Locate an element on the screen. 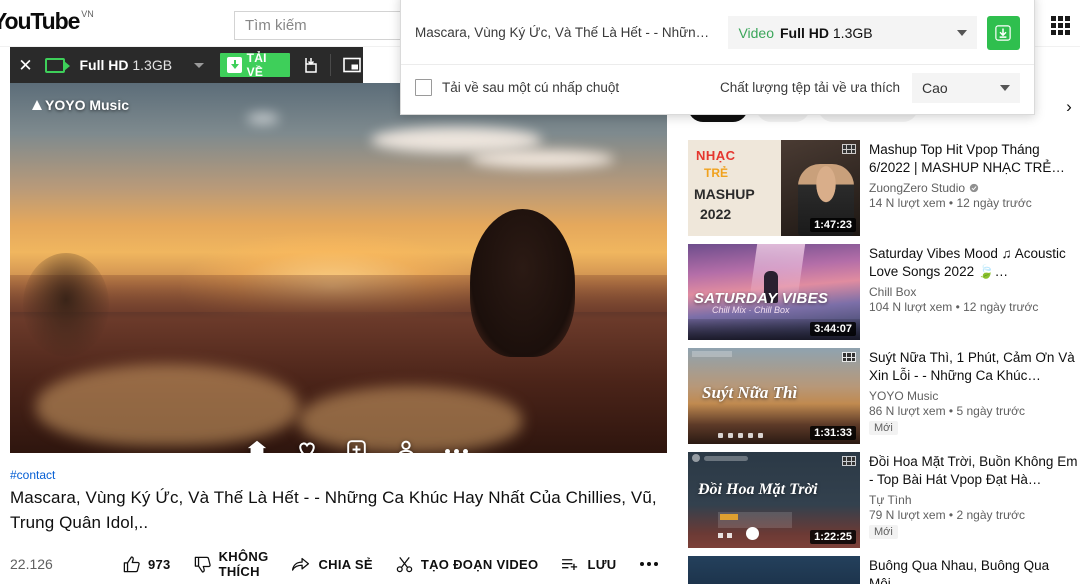  thumb-controls is located at coordinates (740, 435).